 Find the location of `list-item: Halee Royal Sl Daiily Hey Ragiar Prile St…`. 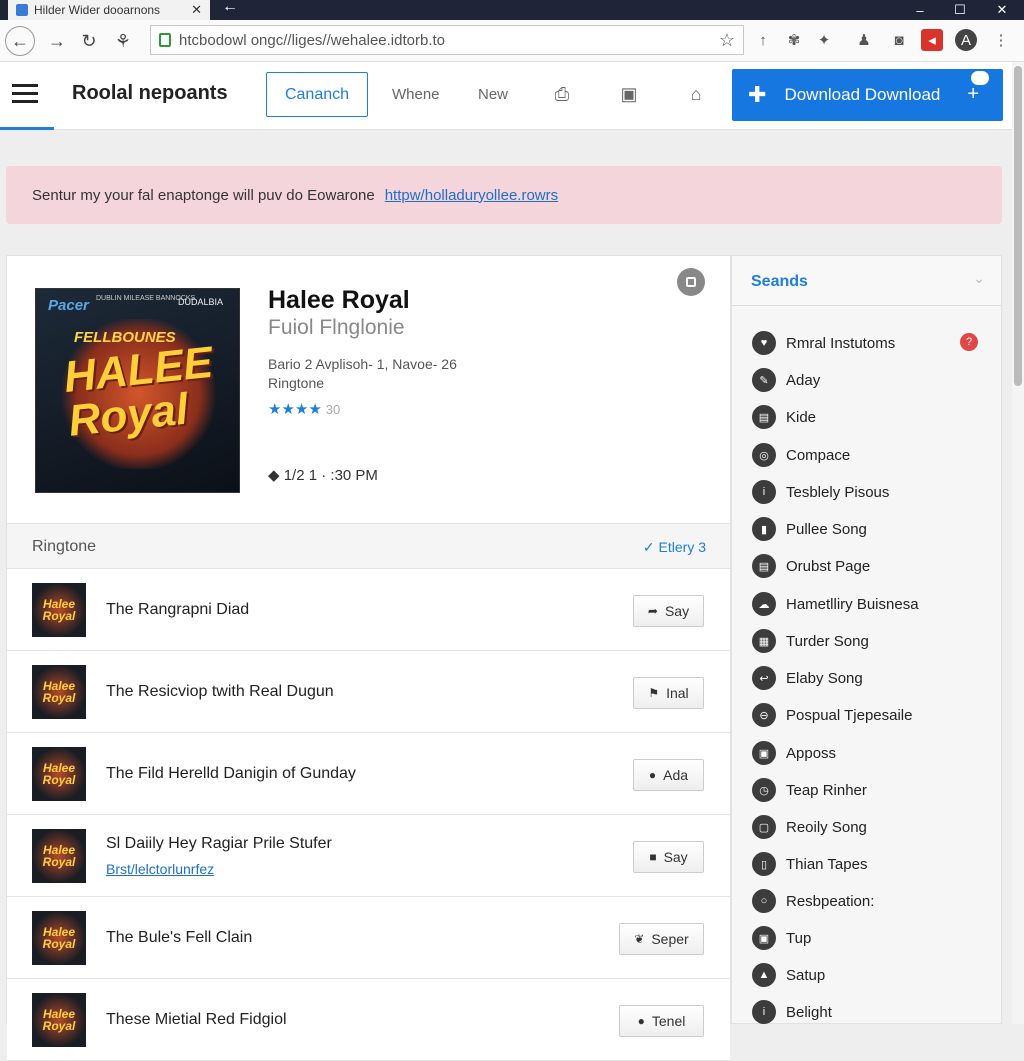

list-item: Halee Royal Sl Daiily Hey Ragiar Prile St… is located at coordinates (368, 856).